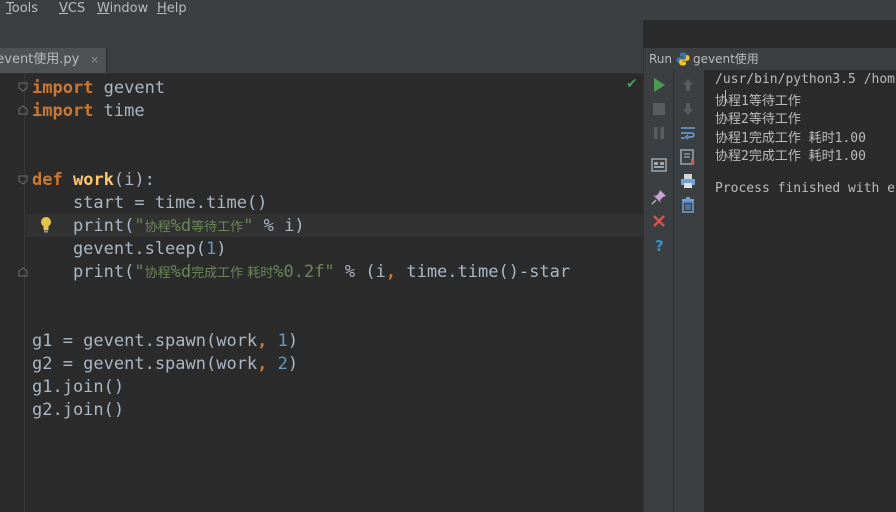  Describe the element at coordinates (725, 97) in the screenshot. I see `text-caret` at that location.